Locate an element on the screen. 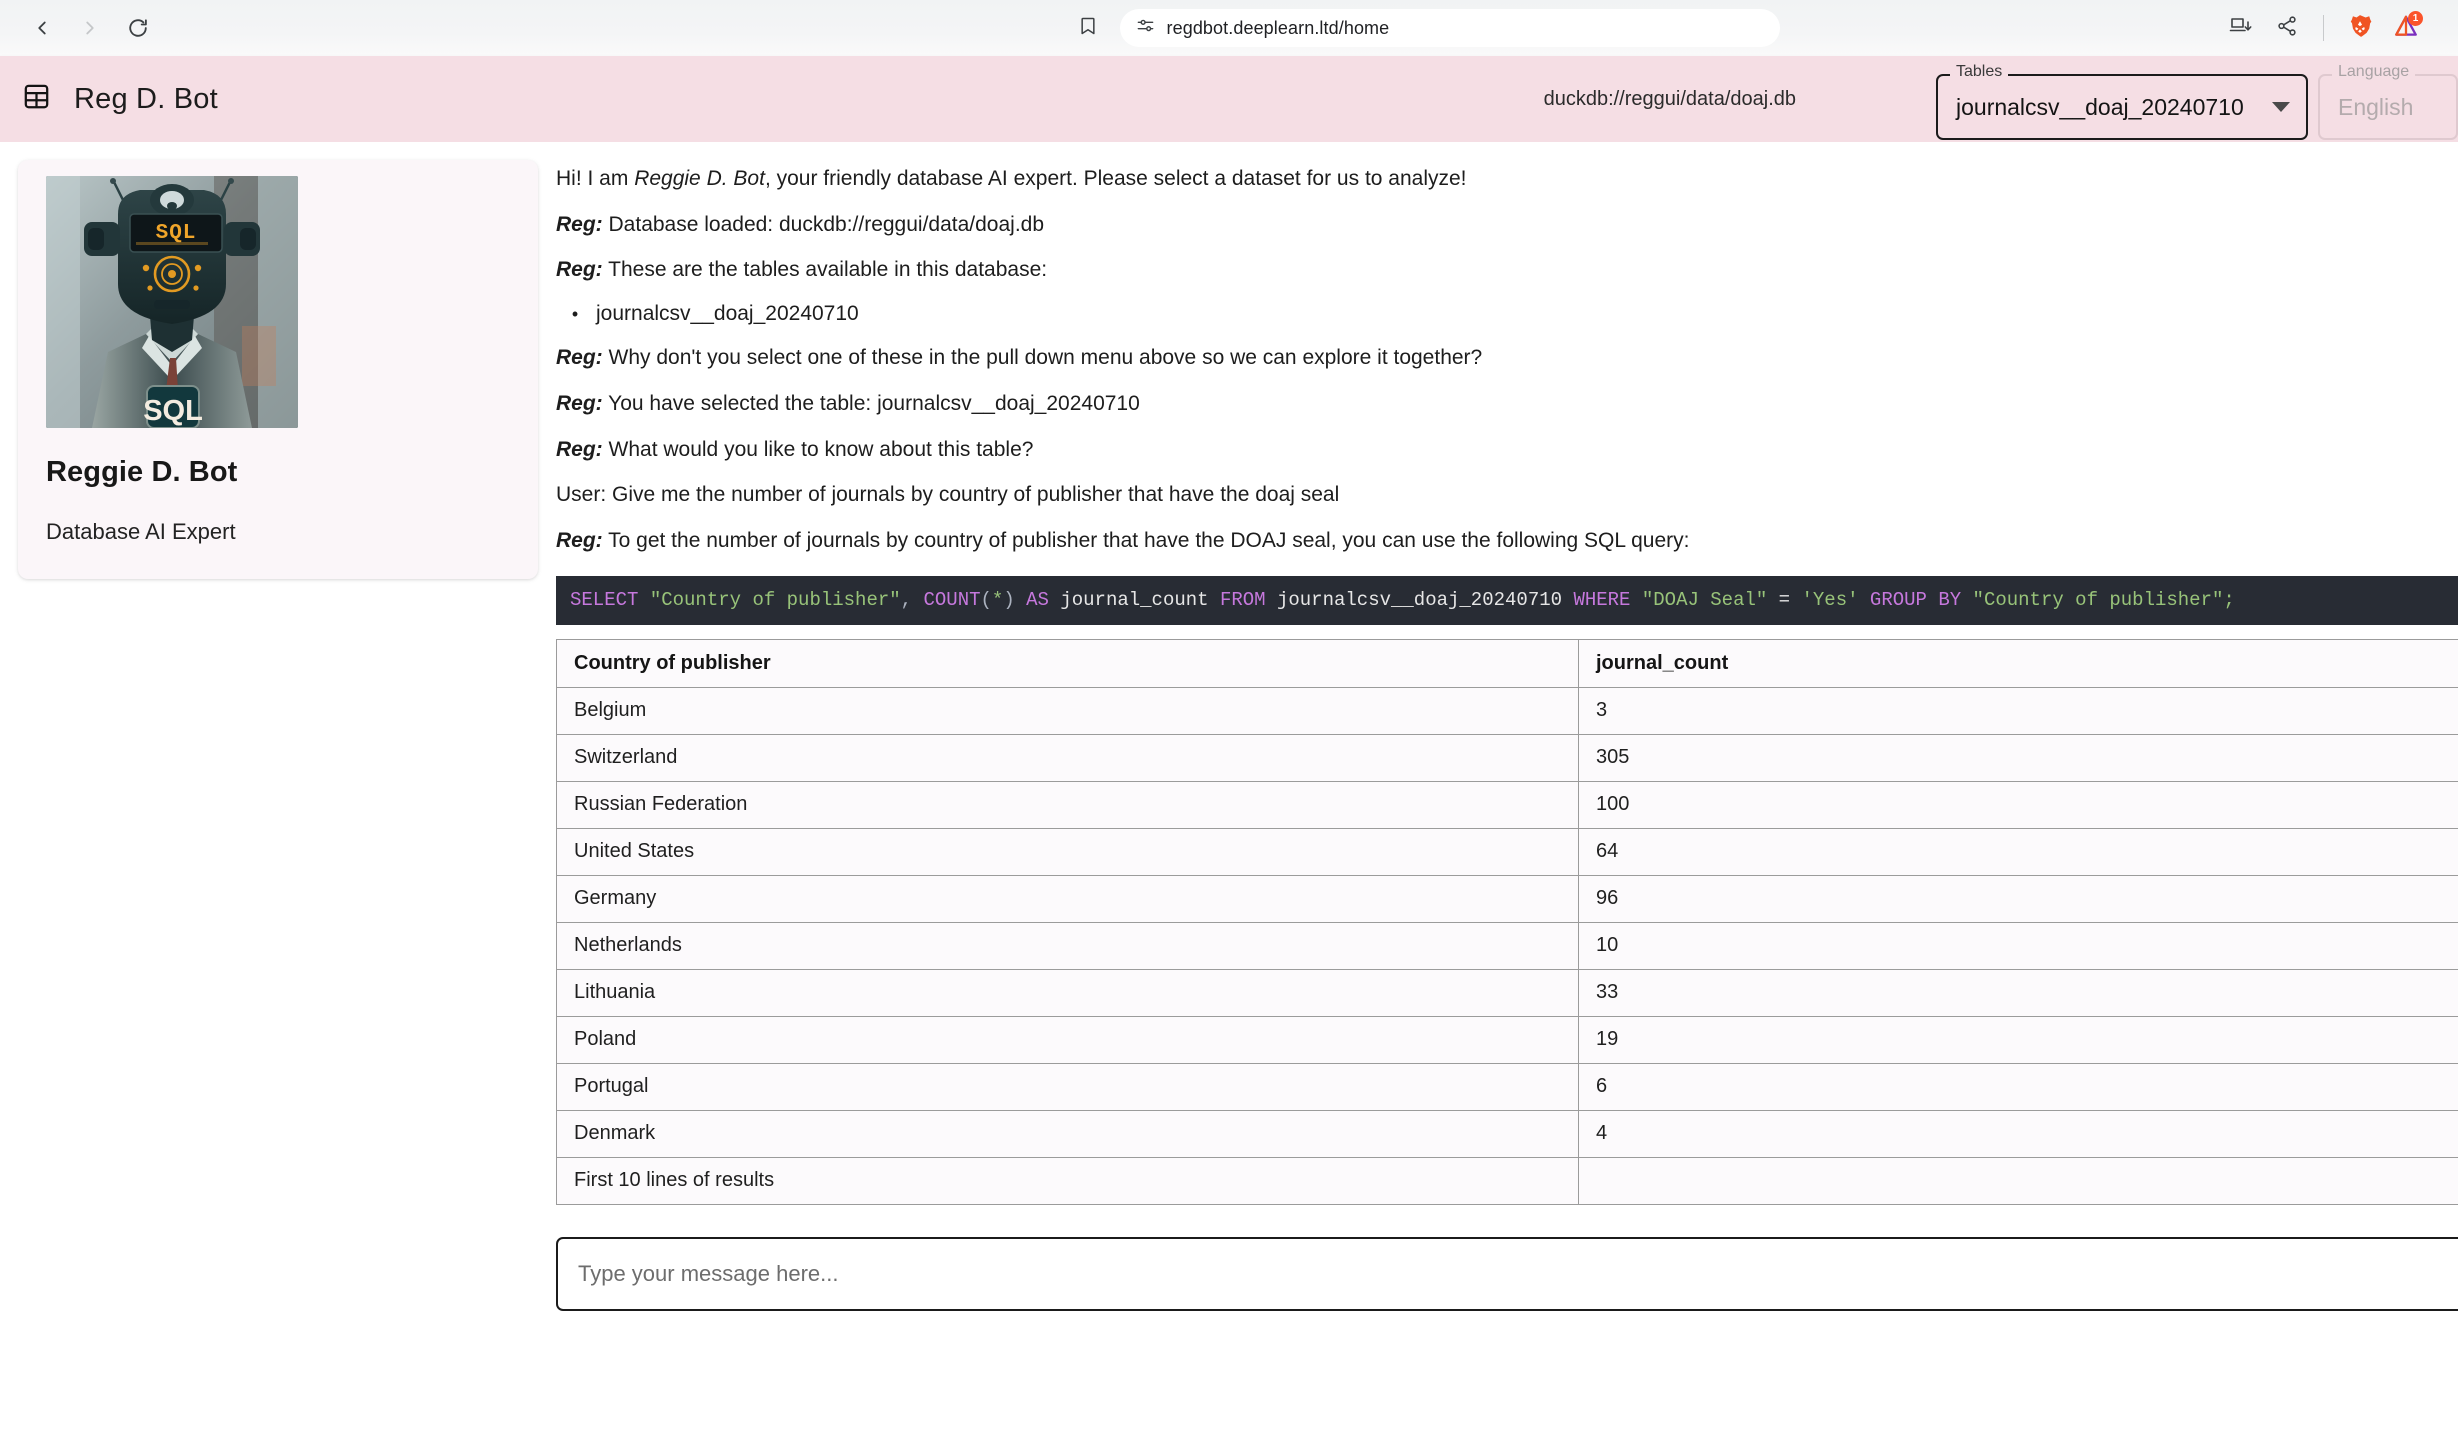 The height and width of the screenshot is (1443, 2458). sql-token: GROUP BY is located at coordinates (1915, 599).